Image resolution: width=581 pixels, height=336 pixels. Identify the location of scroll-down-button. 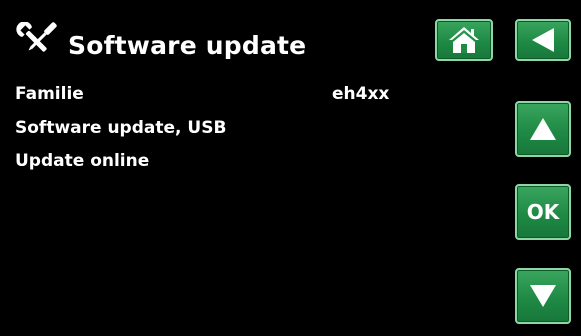
(543, 296).